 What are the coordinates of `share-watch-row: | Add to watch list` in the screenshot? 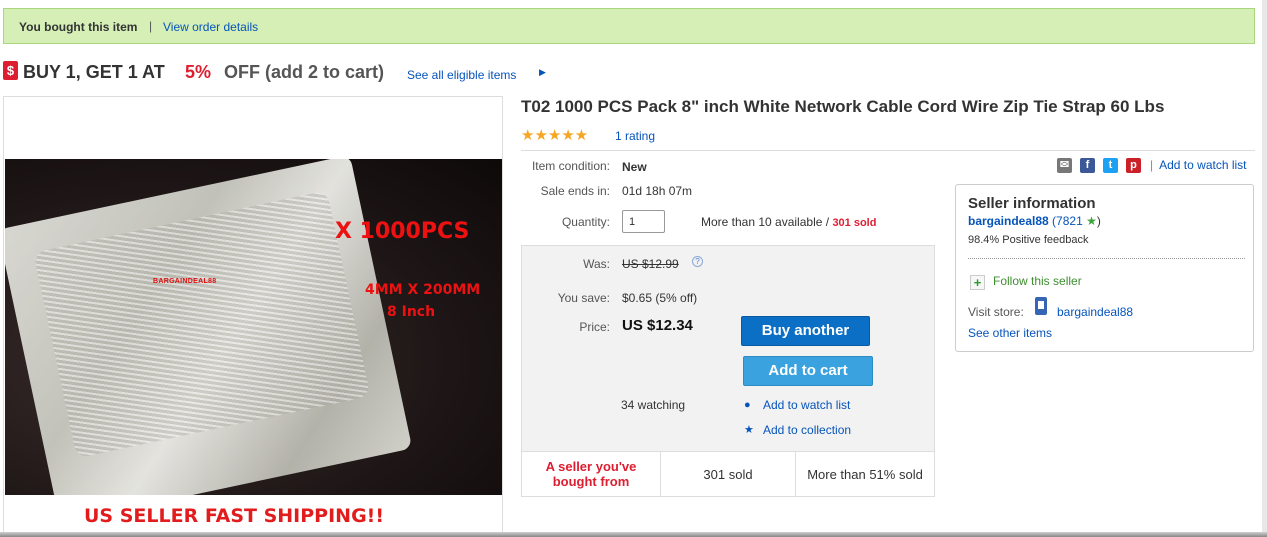 It's located at (1198, 165).